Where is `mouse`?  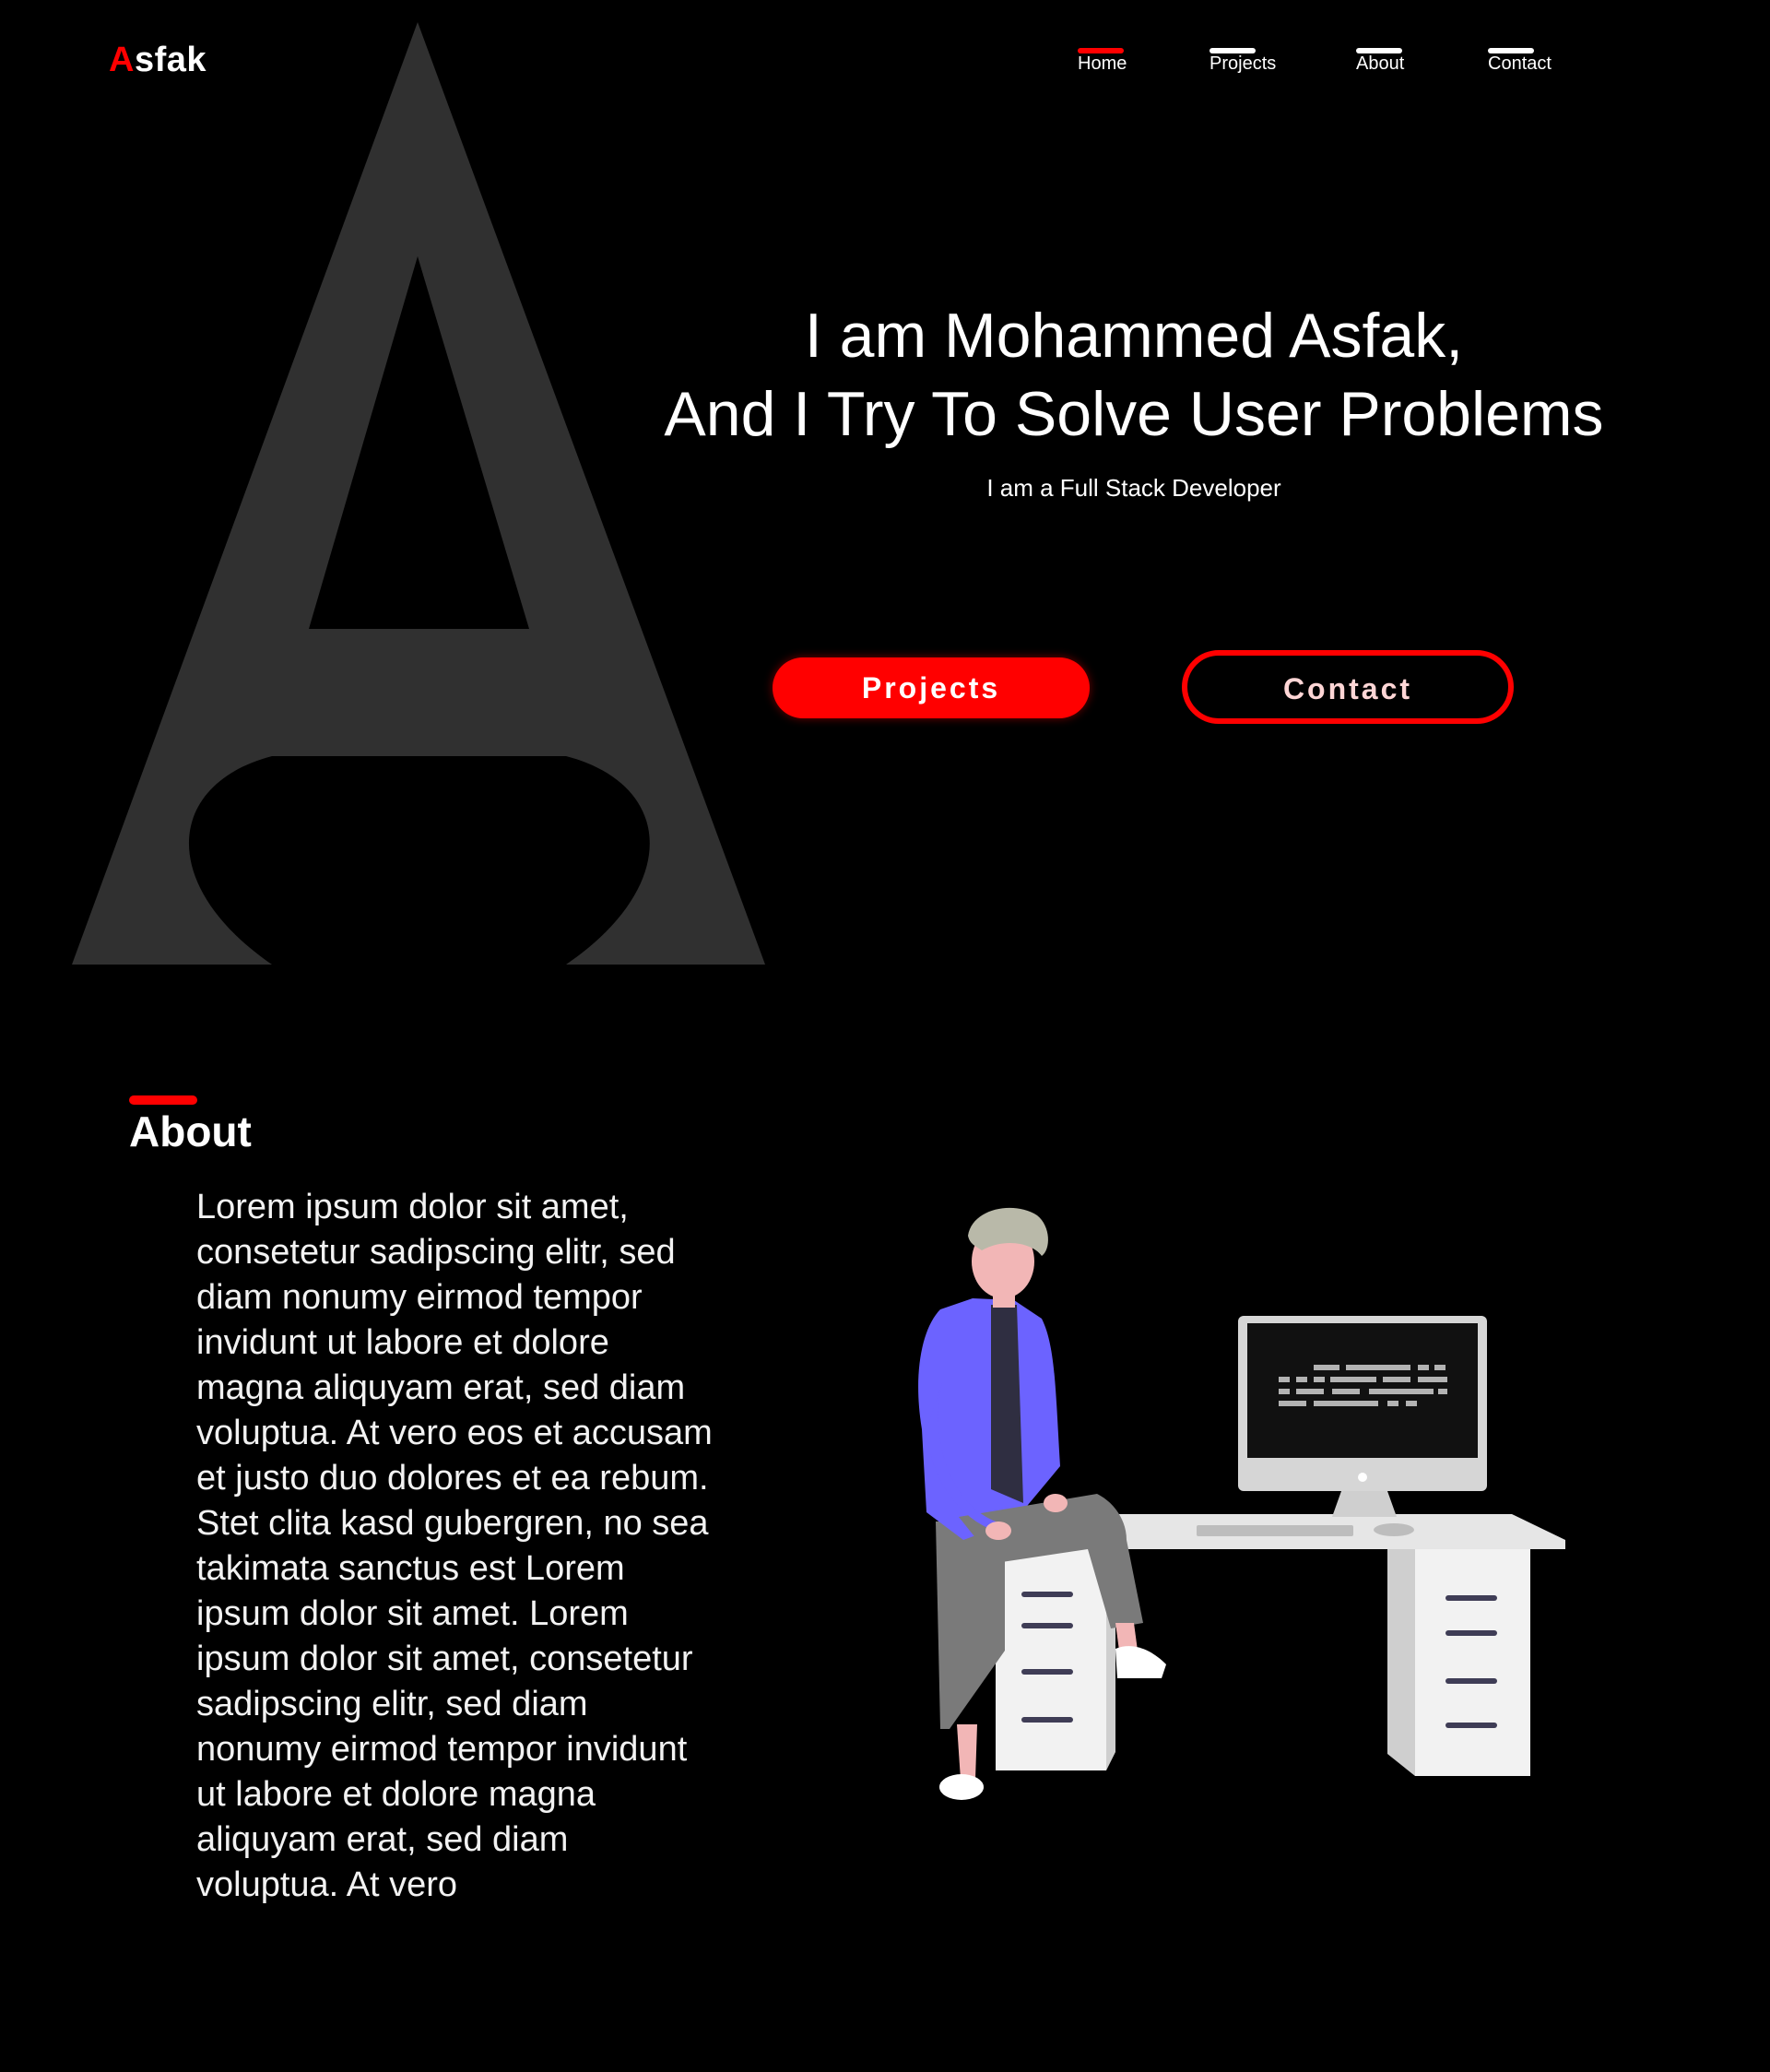
mouse is located at coordinates (1394, 1529).